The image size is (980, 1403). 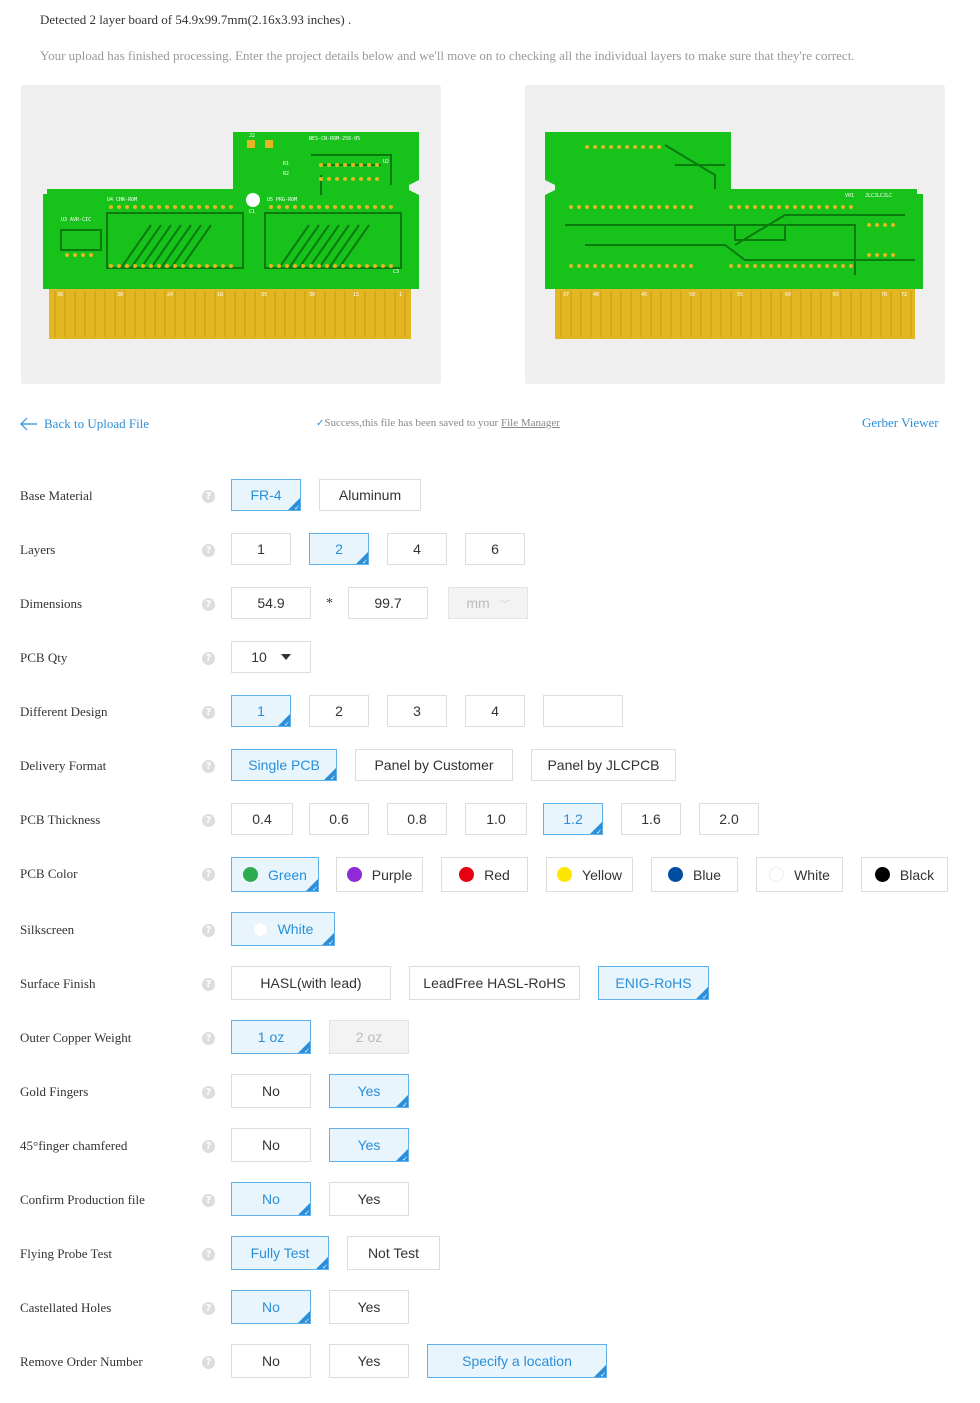 I want to click on pcb-qty-select: 10, so click(x=271, y=657).